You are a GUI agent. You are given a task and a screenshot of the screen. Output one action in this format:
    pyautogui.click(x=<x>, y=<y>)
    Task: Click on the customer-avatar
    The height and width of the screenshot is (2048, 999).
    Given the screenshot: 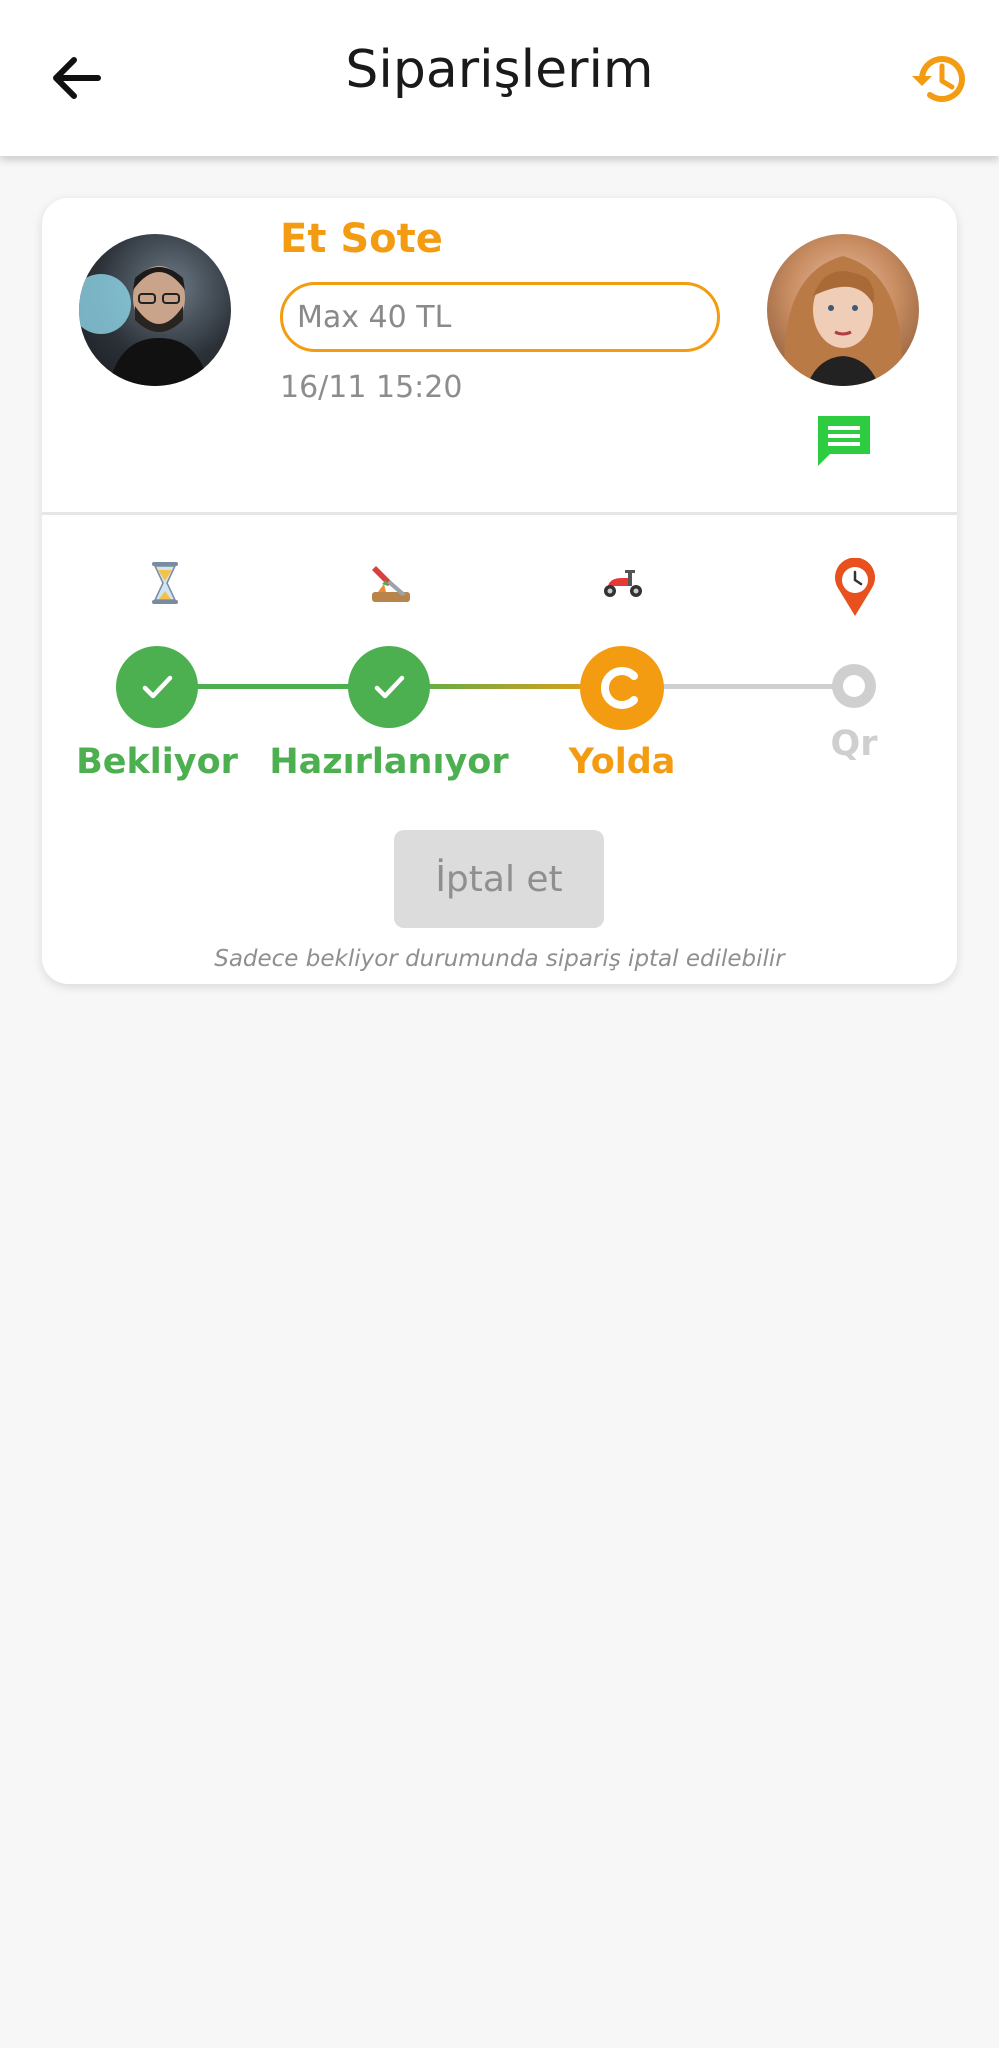 What is the action you would take?
    pyautogui.click(x=843, y=310)
    